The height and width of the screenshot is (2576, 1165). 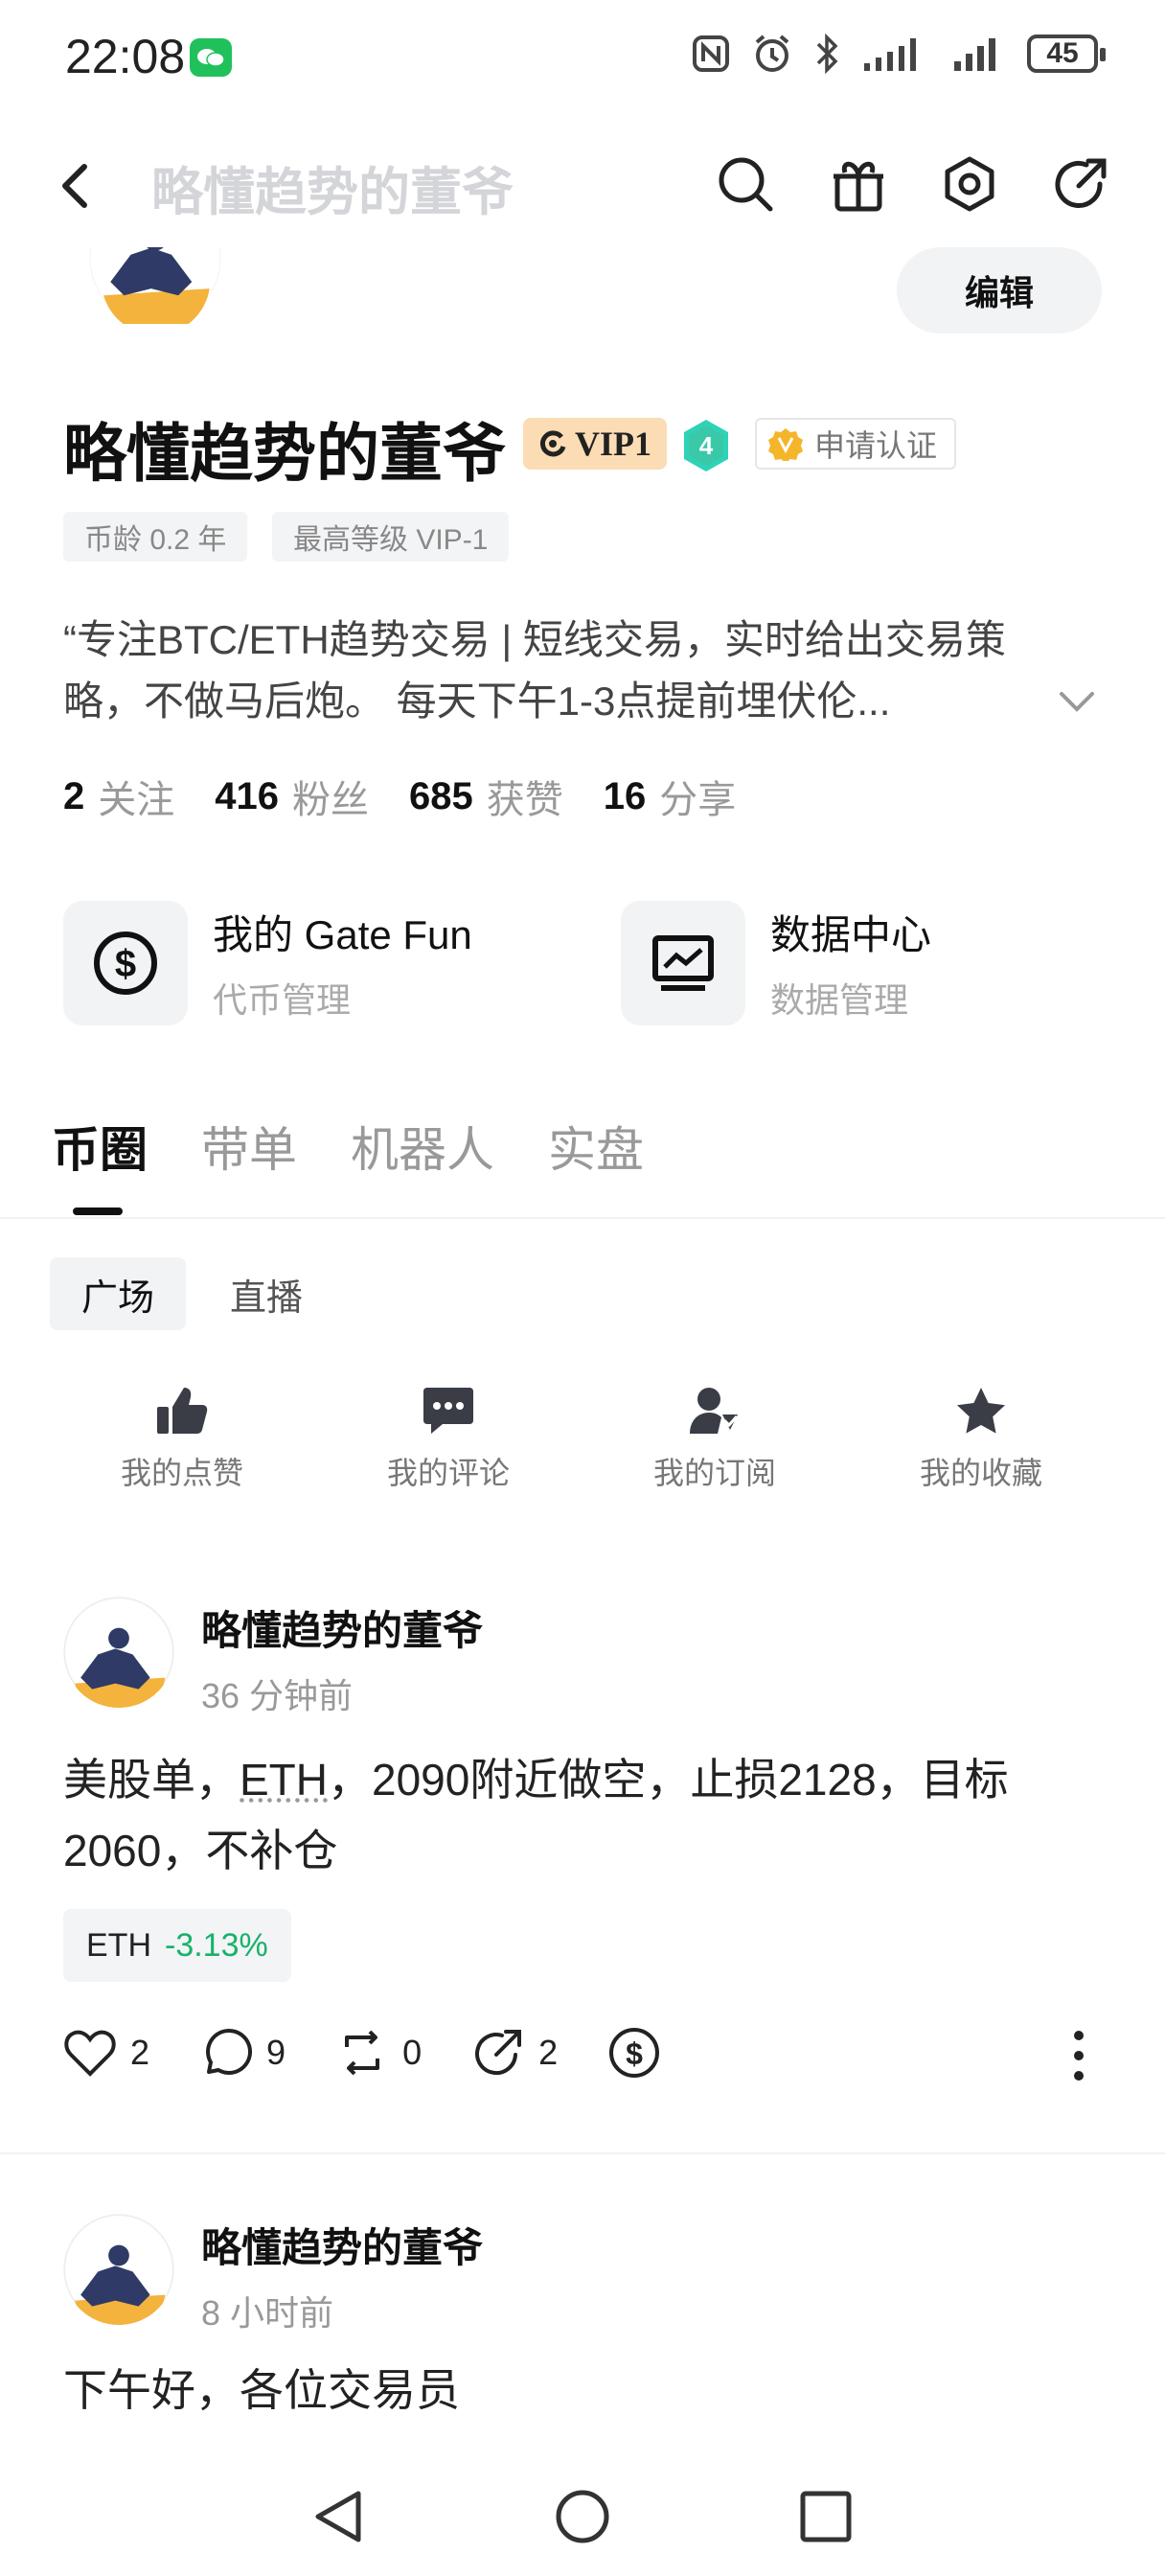 What do you see at coordinates (981, 1411) in the screenshot?
I see `star-icon` at bounding box center [981, 1411].